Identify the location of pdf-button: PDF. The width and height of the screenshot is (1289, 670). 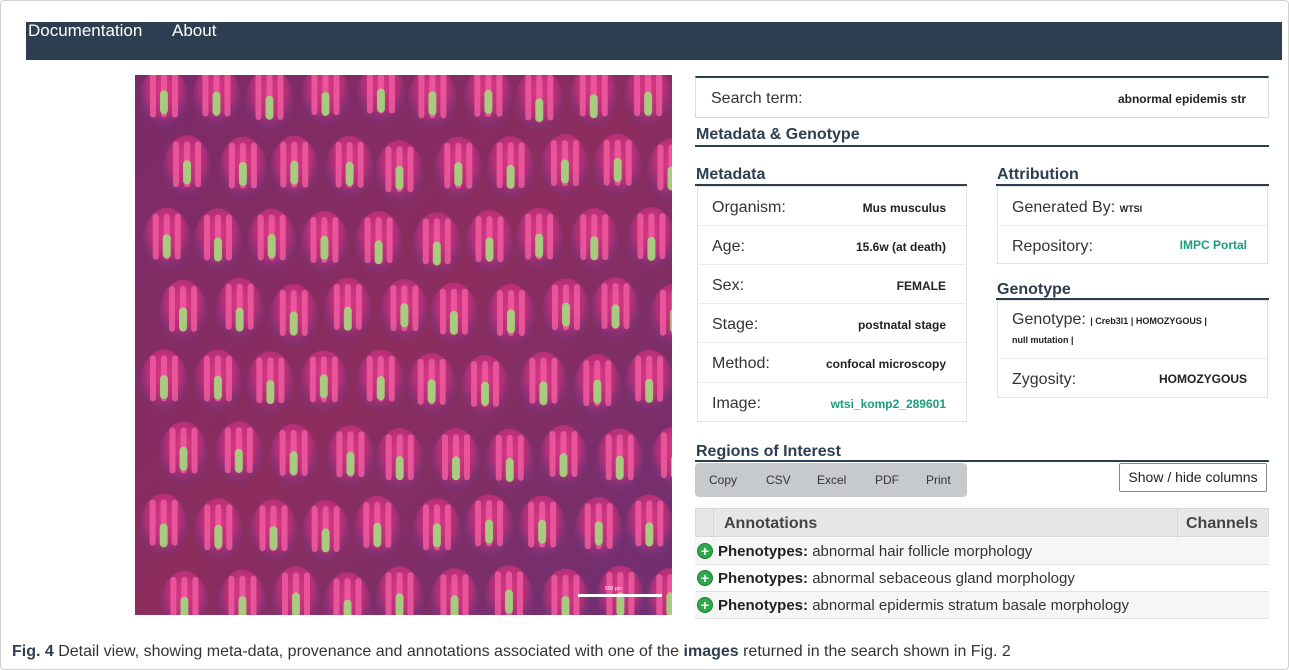
(887, 480).